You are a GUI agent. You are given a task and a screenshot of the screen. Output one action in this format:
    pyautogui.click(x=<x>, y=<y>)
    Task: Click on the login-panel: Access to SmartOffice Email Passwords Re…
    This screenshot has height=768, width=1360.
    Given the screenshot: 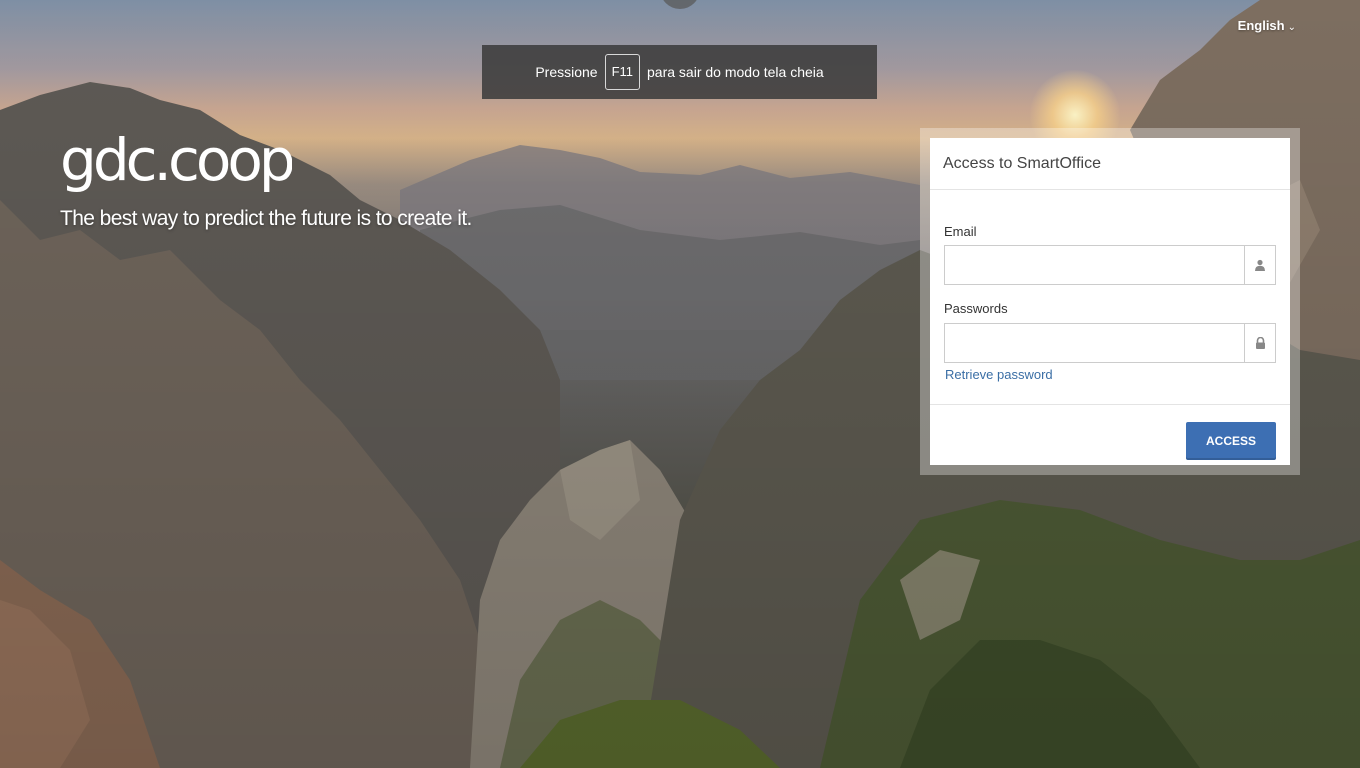 What is the action you would take?
    pyautogui.click(x=1110, y=301)
    